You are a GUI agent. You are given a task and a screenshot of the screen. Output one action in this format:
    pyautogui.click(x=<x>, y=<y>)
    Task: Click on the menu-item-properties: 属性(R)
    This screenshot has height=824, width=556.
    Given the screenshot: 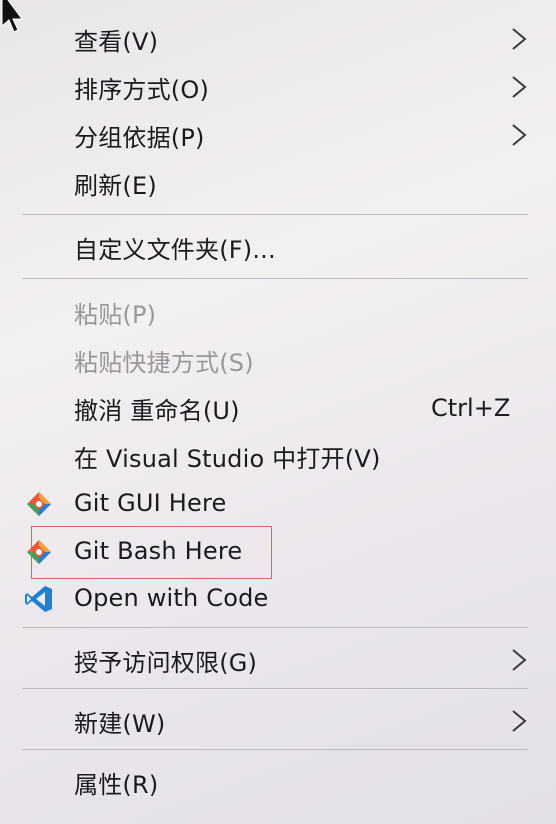 What is the action you would take?
    pyautogui.click(x=278, y=782)
    